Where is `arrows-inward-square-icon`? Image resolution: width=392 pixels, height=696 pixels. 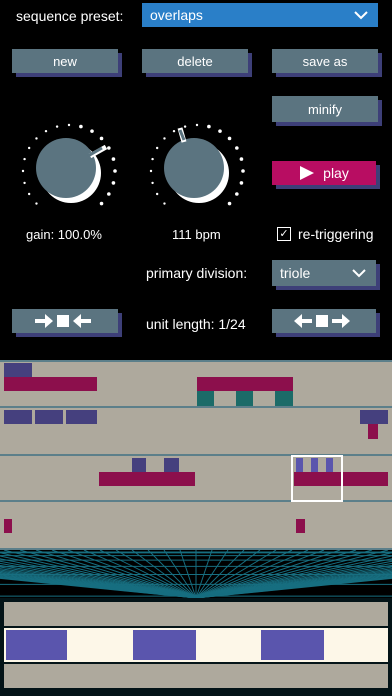 arrows-inward-square-icon is located at coordinates (63, 321).